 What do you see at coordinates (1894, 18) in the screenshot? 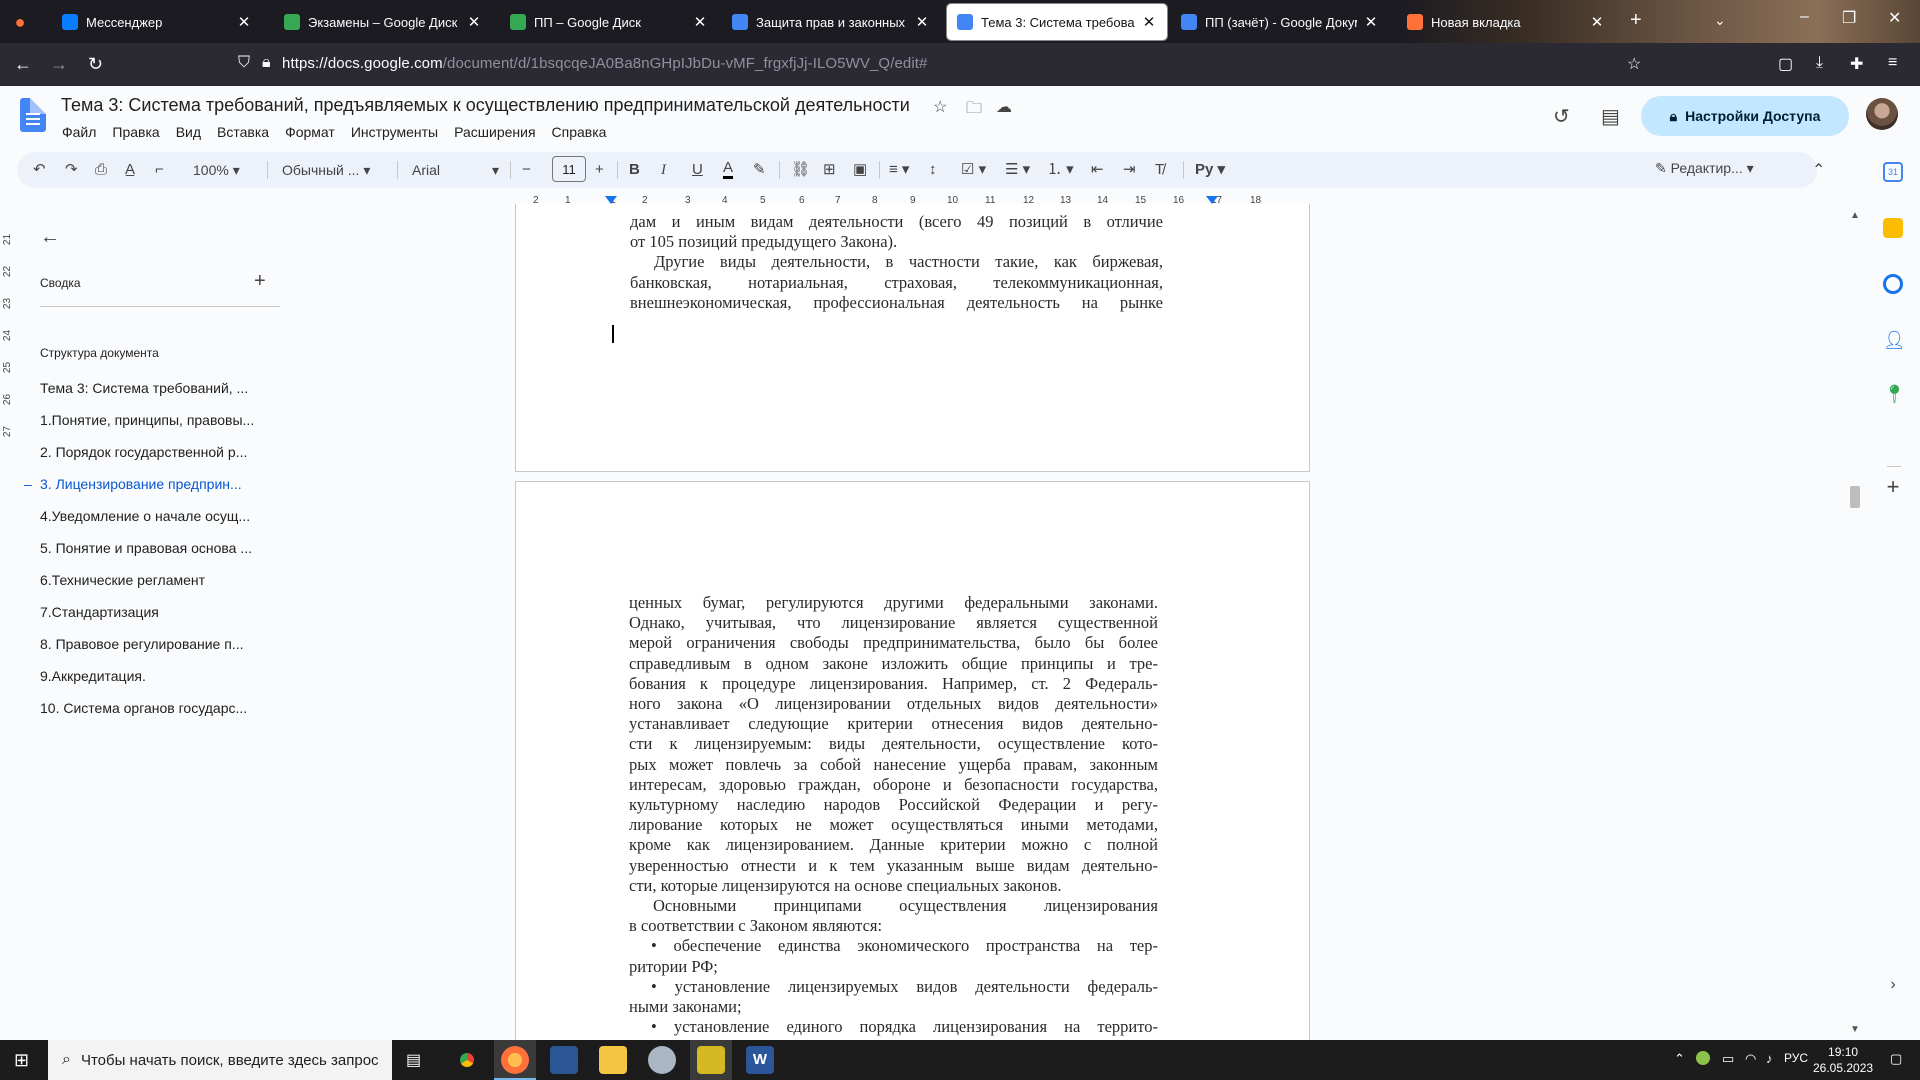
I see `close-window-icon: ✕` at bounding box center [1894, 18].